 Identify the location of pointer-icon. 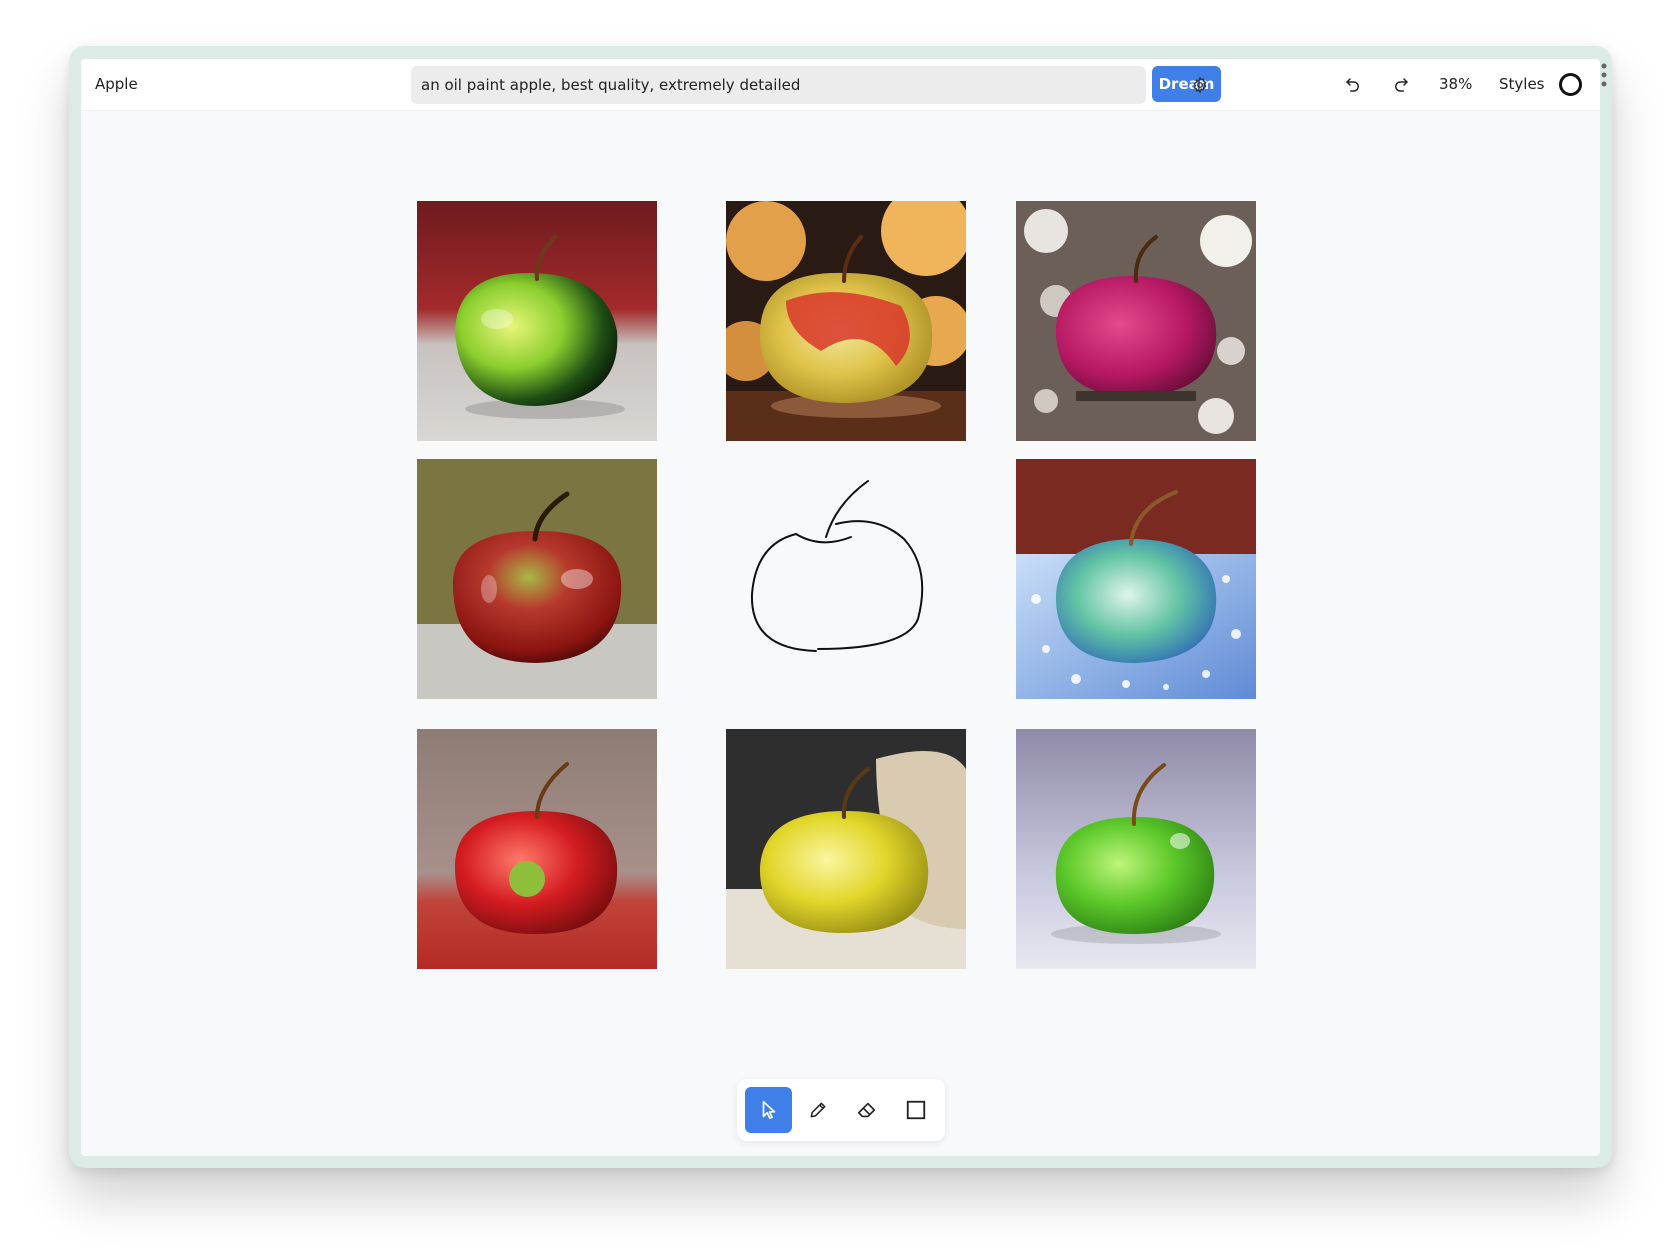
(768, 1110).